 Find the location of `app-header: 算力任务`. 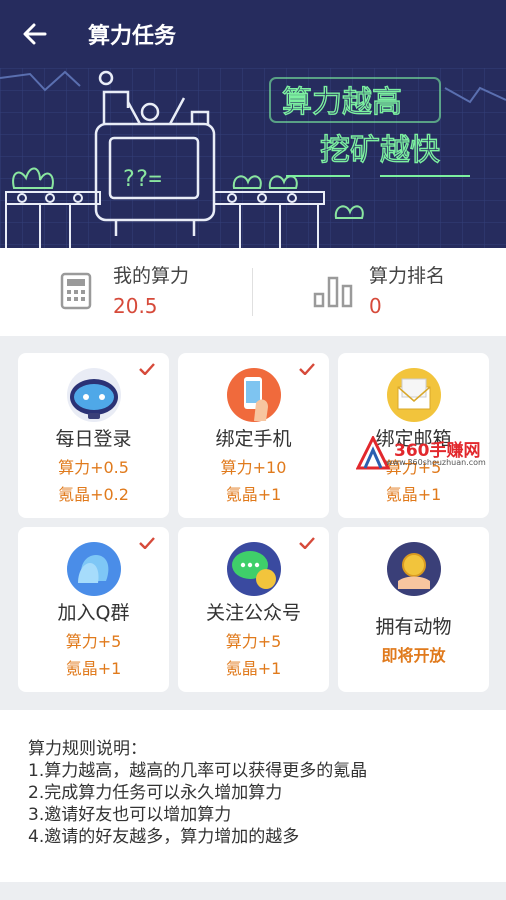

app-header: 算力任务 is located at coordinates (253, 34).